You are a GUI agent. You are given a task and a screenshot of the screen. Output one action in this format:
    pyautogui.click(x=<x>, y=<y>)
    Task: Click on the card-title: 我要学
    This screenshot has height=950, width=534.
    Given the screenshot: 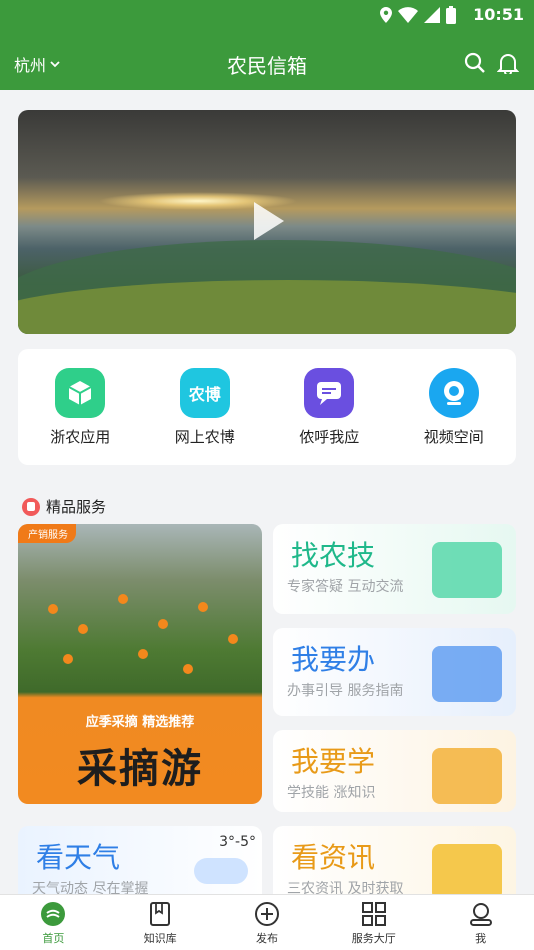 What is the action you would take?
    pyautogui.click(x=333, y=761)
    